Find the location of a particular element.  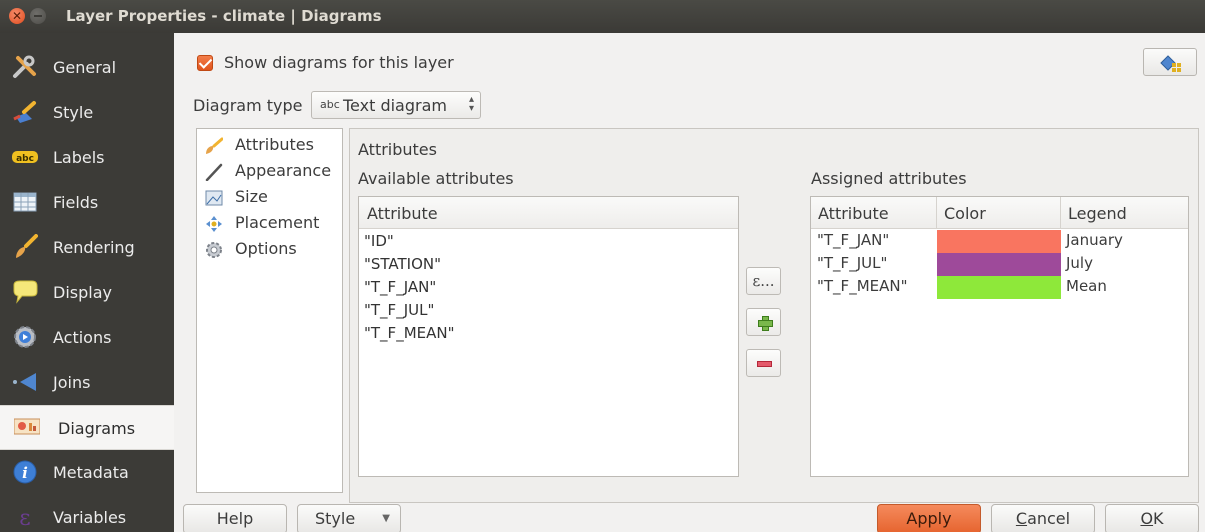

pen-icon is located at coordinates (214, 172).